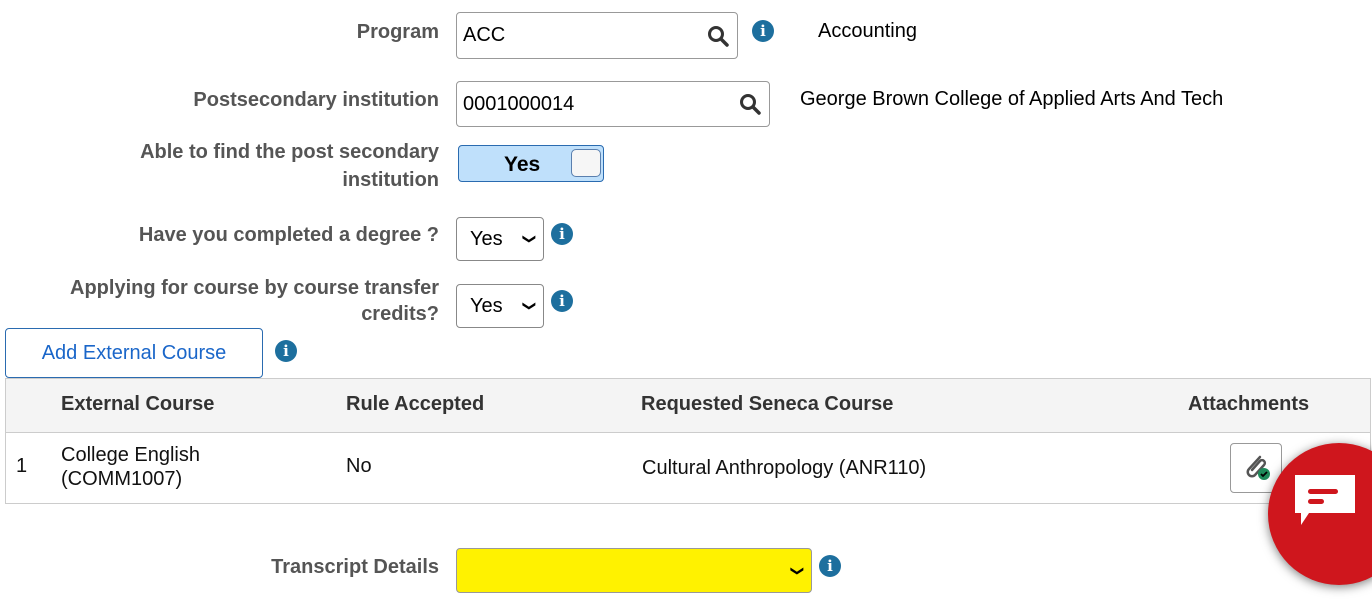  I want to click on chat-icon, so click(1325, 500).